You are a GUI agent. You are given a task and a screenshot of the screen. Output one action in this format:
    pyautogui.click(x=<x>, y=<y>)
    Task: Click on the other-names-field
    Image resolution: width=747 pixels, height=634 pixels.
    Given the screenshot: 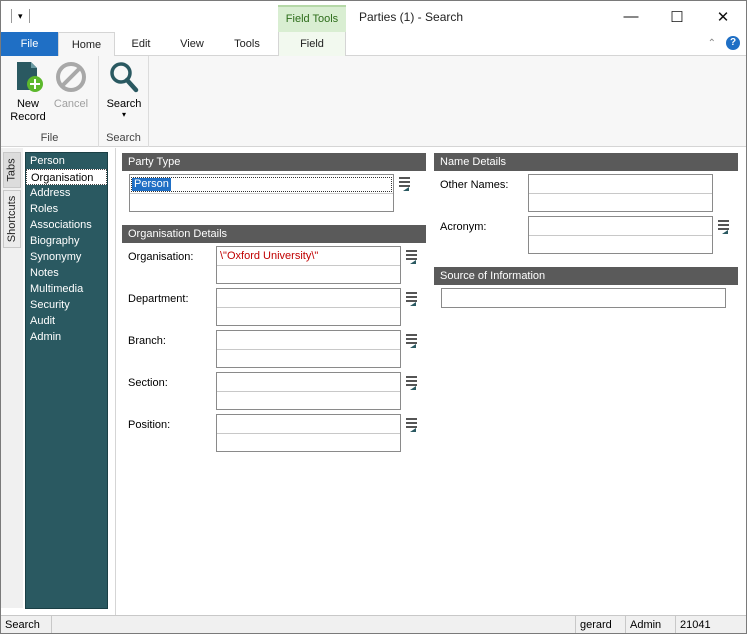 What is the action you would take?
    pyautogui.click(x=620, y=193)
    